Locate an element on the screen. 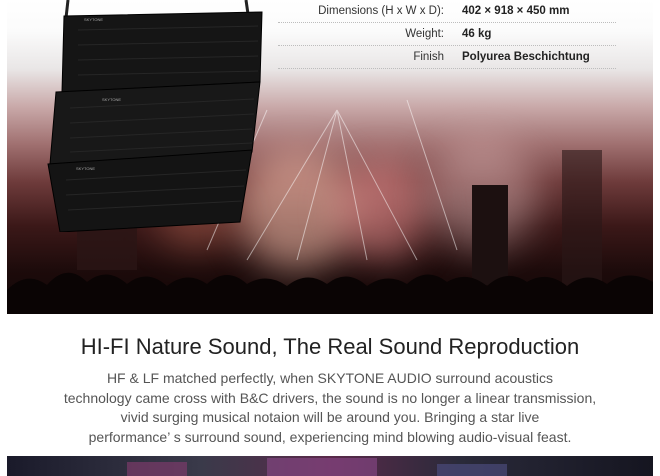 The height and width of the screenshot is (476, 660). spec-row-weight: Weight: 46 kg is located at coordinates (447, 34).